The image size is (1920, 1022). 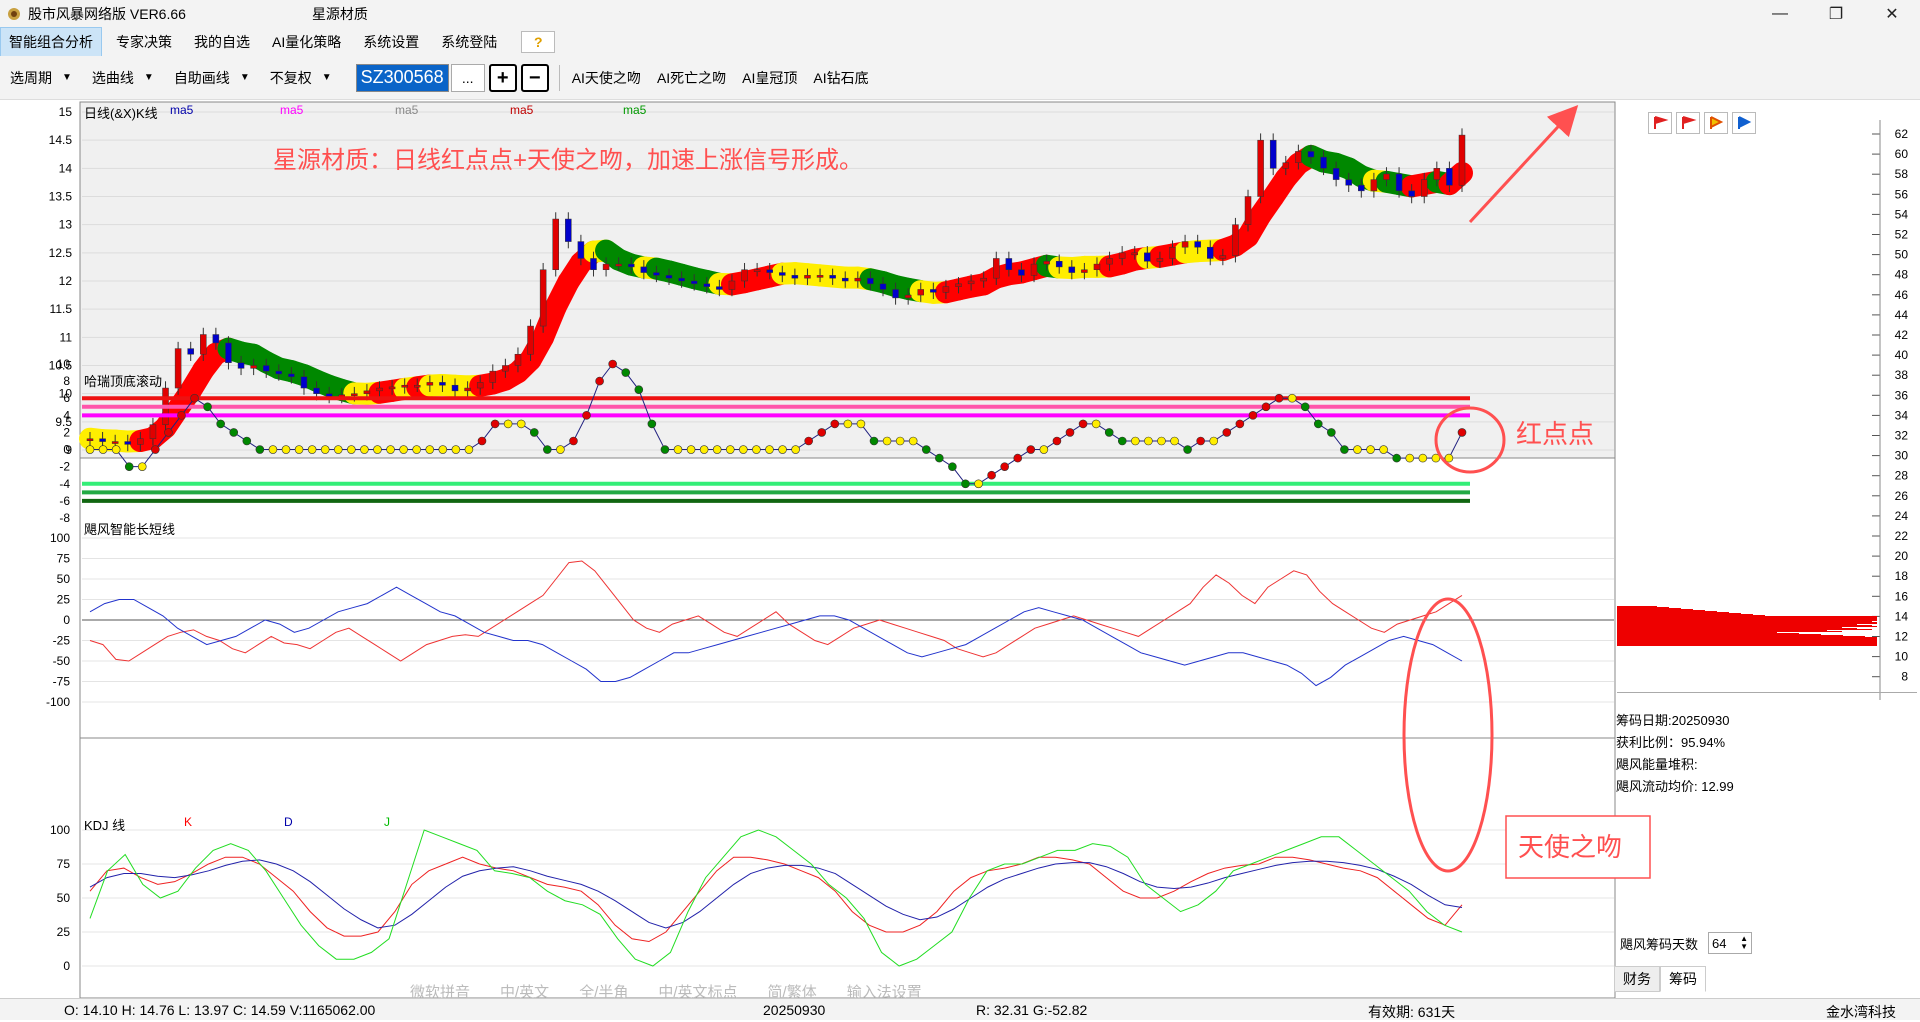 What do you see at coordinates (64, 518) in the screenshot?
I see `y-tick-label: -8` at bounding box center [64, 518].